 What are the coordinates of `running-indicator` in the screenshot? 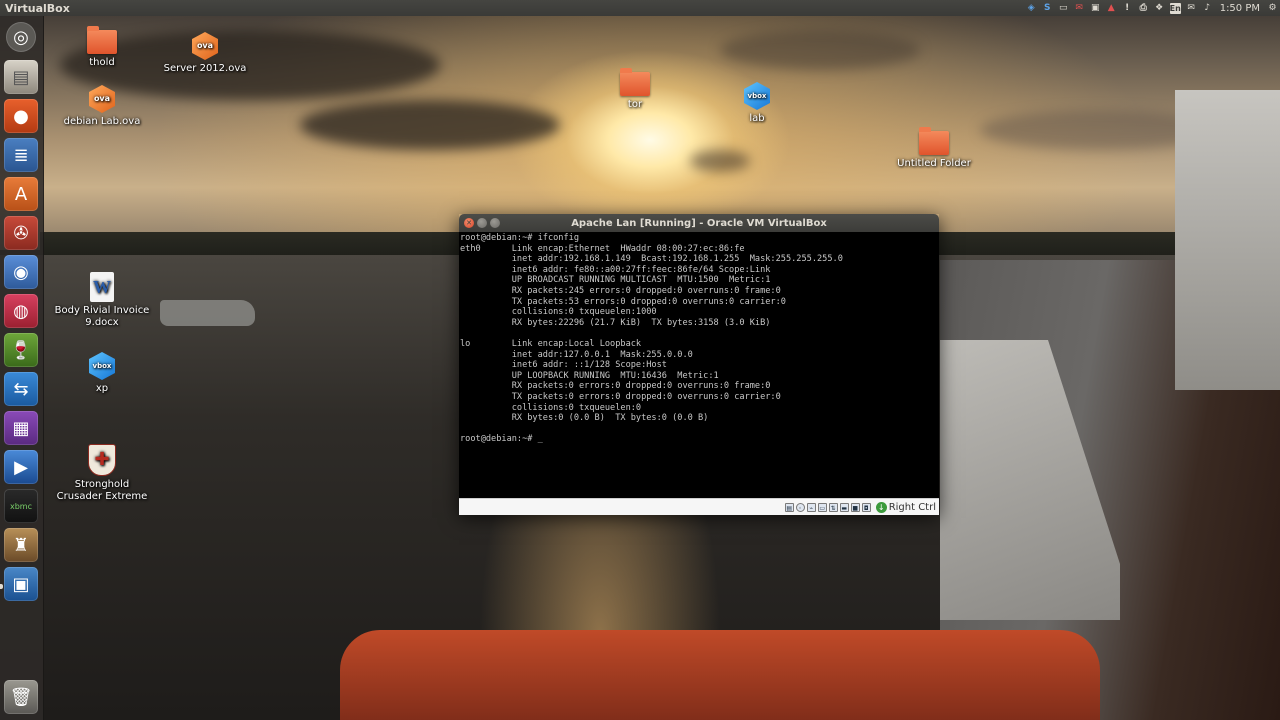 It's located at (1, 586).